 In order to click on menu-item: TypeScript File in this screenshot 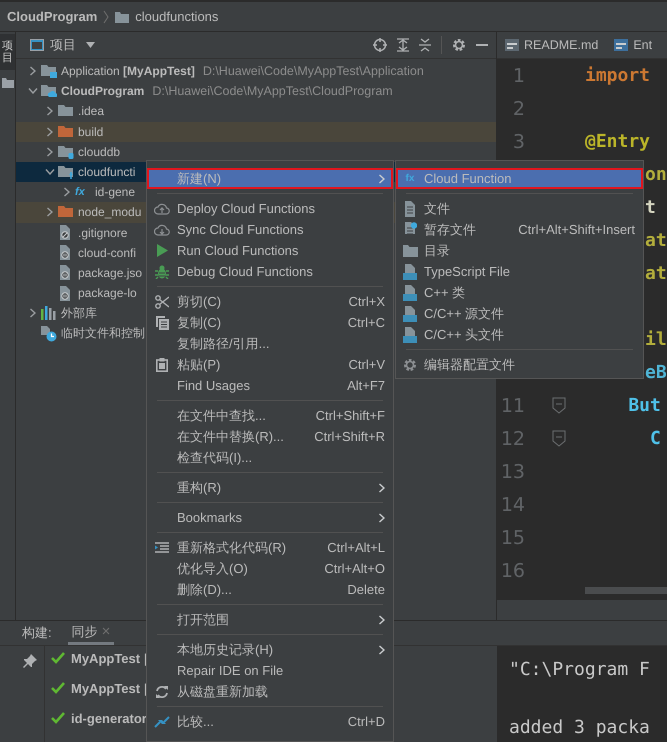, I will do `click(519, 271)`.